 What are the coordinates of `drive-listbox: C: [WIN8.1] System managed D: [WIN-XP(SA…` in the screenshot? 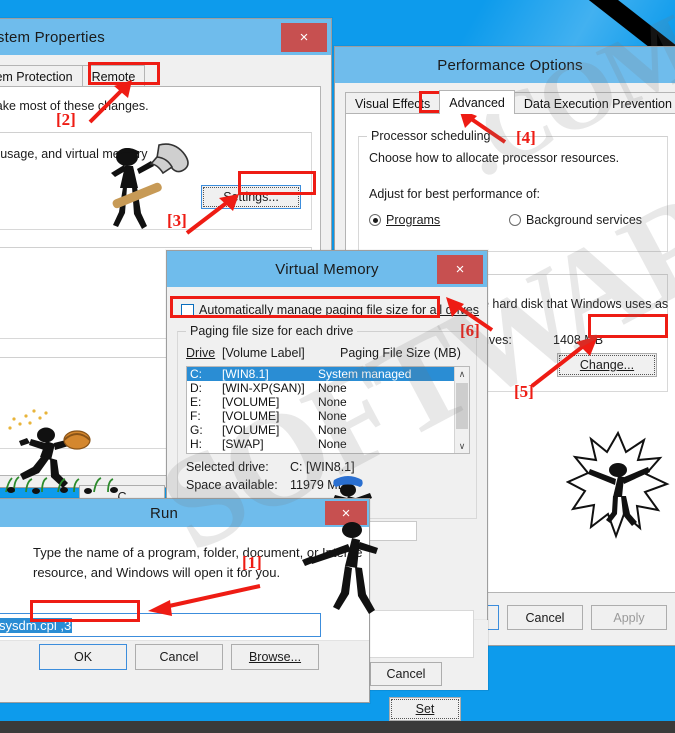 It's located at (328, 410).